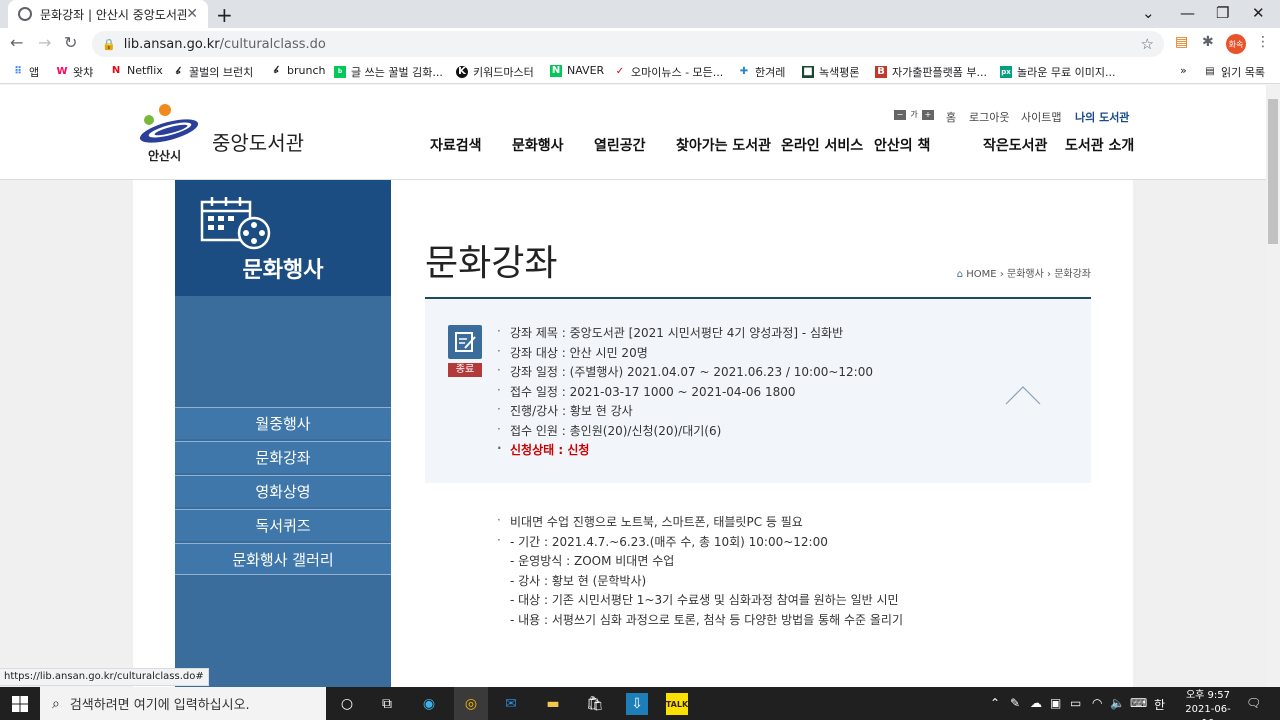  What do you see at coordinates (283, 559) in the screenshot?
I see `side-nav-gallery: 문화행사 갤러리` at bounding box center [283, 559].